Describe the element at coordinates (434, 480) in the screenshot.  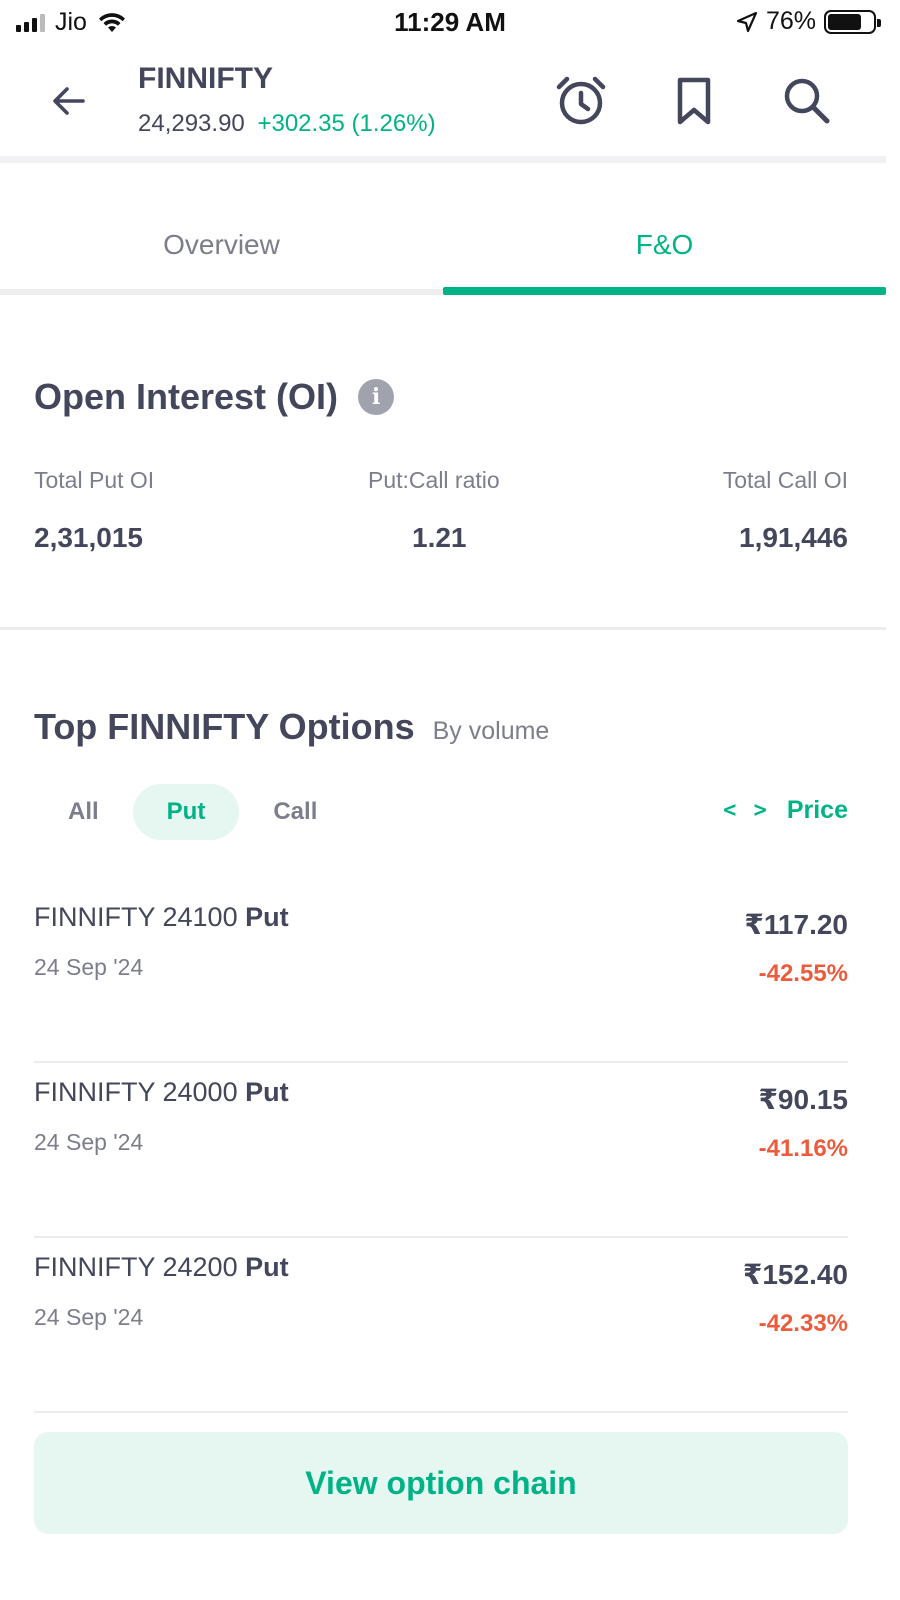
I see `put-call-ratio-label: Put:Call ratio` at that location.